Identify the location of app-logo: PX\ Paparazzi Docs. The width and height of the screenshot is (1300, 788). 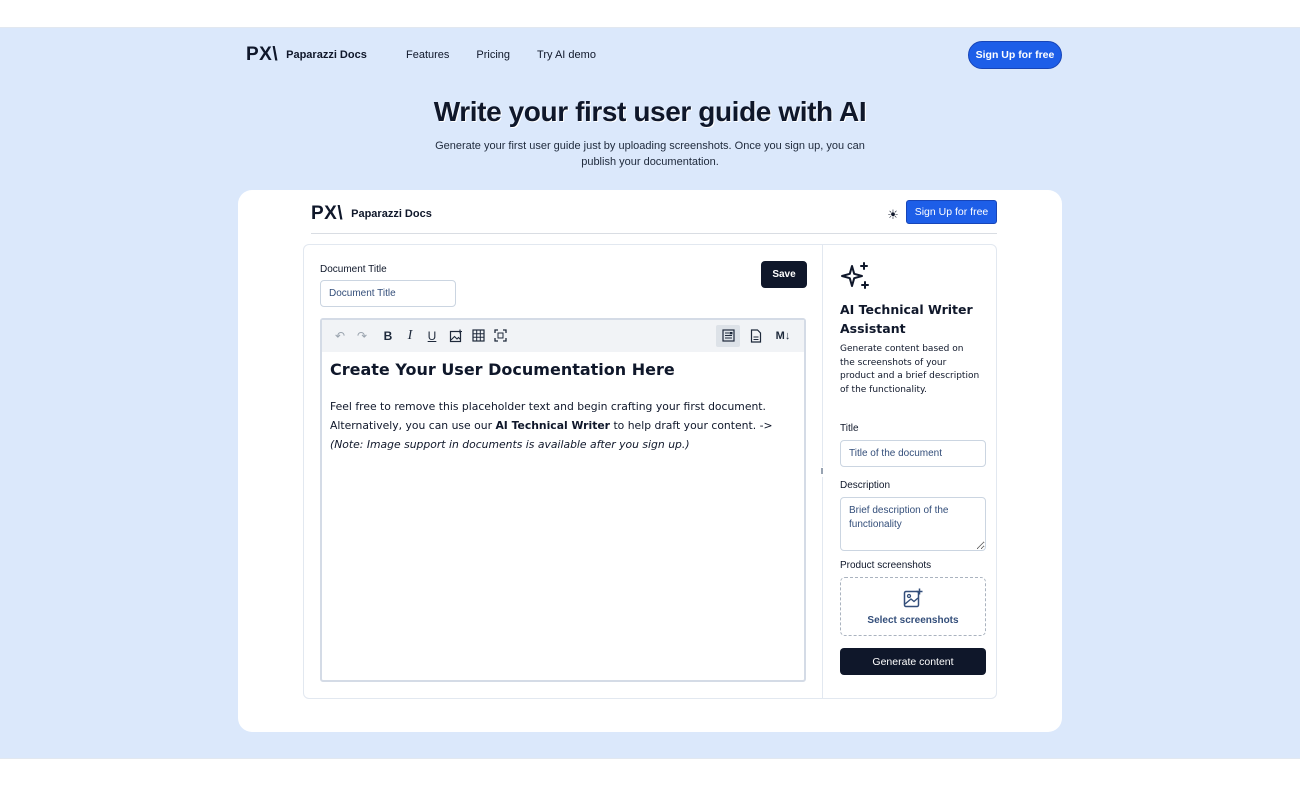
(371, 214).